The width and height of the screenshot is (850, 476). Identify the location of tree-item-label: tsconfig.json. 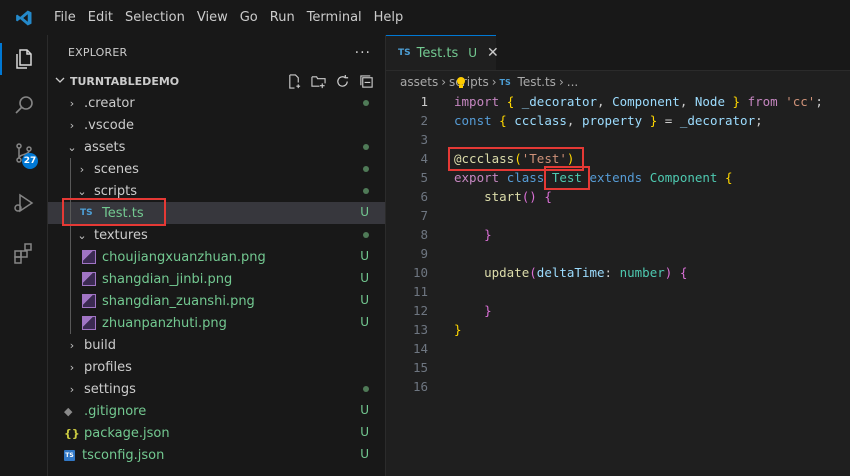
(123, 455).